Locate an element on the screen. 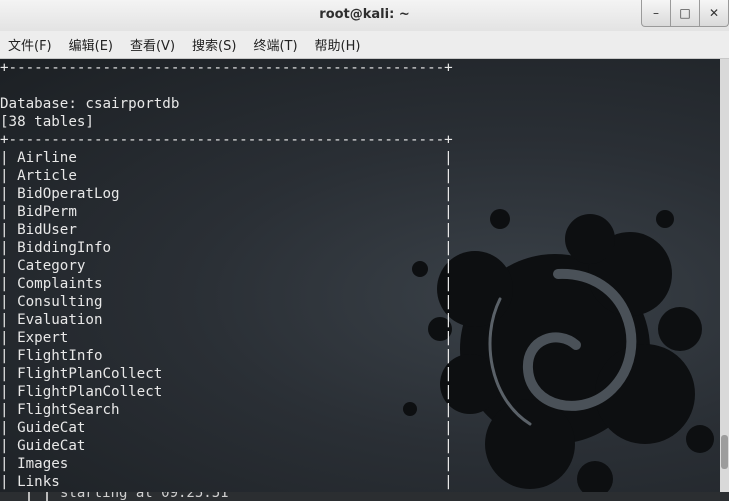 This screenshot has width=729, height=501. terminal-line: | Consulting | is located at coordinates (226, 302).